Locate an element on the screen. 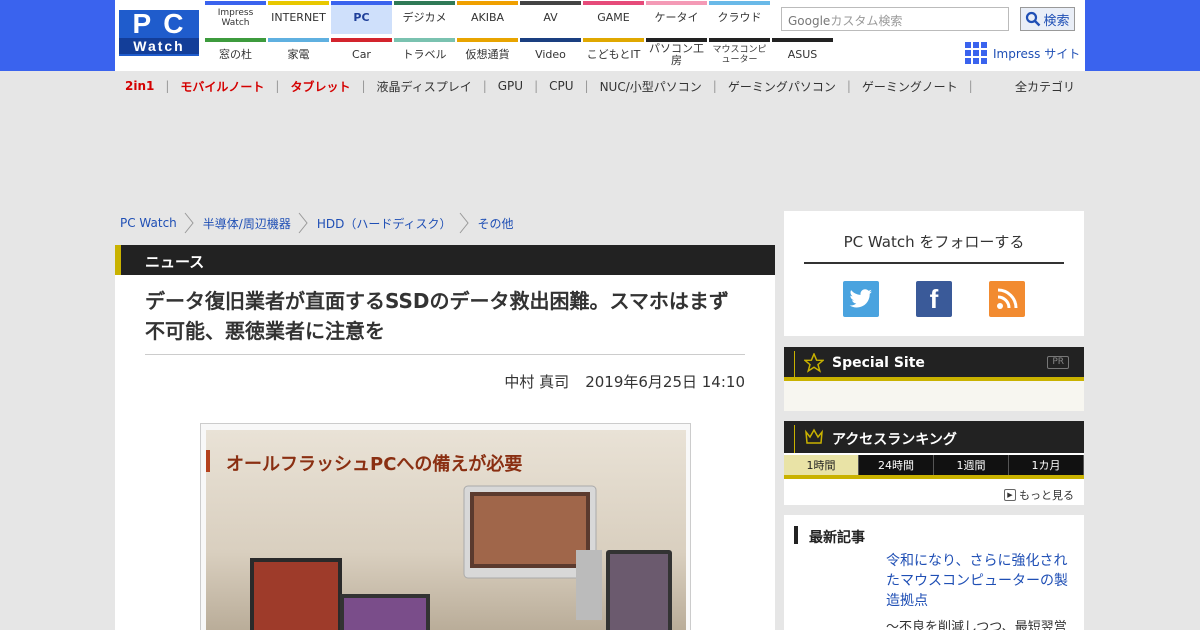 The image size is (1200, 630). special-site-header: Special Site PR is located at coordinates (934, 363).